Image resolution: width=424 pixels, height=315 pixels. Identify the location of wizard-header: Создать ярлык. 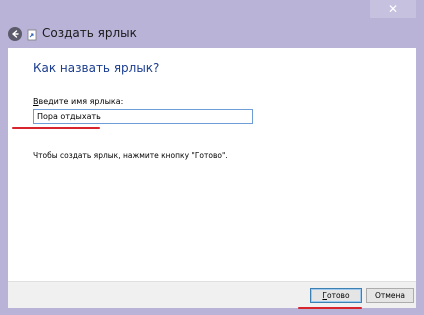
(212, 34).